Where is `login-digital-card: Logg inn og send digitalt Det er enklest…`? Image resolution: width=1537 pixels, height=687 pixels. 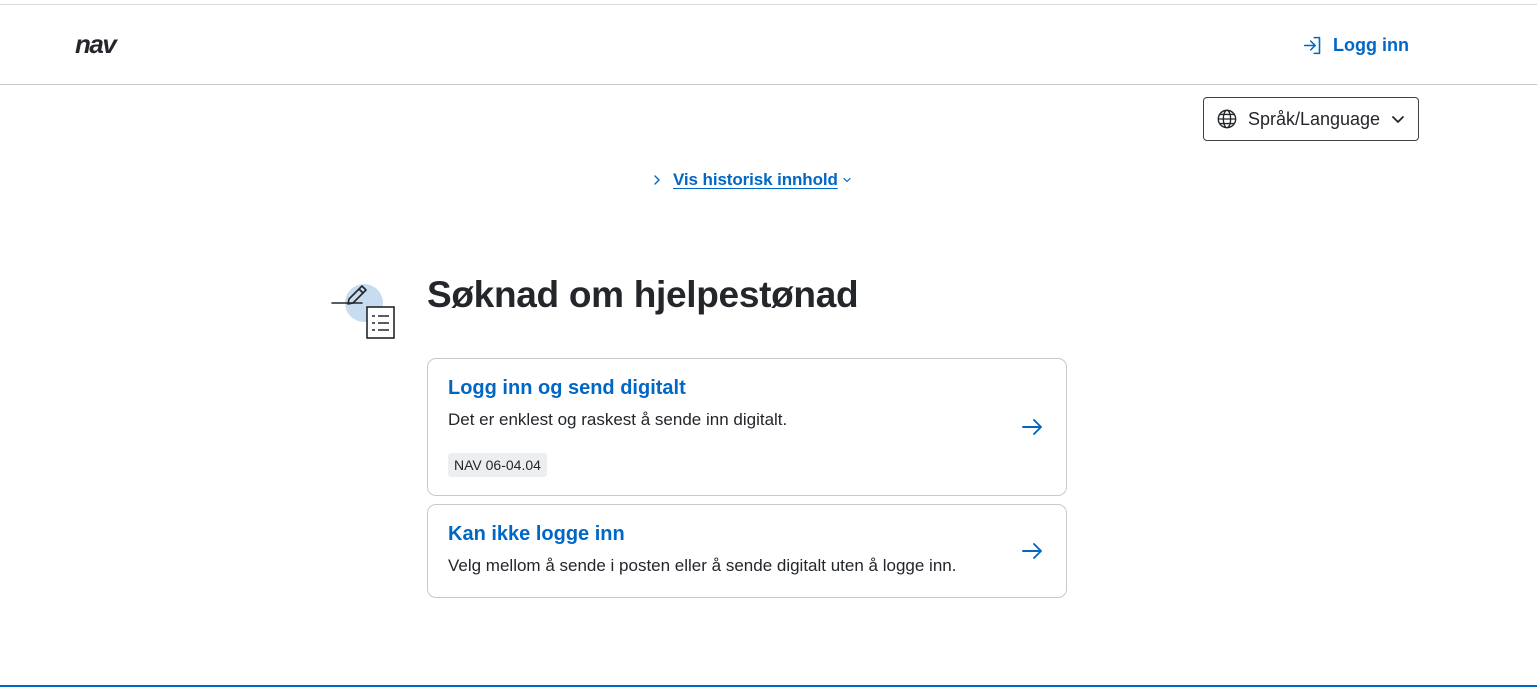 login-digital-card: Logg inn og send digitalt Det er enklest… is located at coordinates (747, 427).